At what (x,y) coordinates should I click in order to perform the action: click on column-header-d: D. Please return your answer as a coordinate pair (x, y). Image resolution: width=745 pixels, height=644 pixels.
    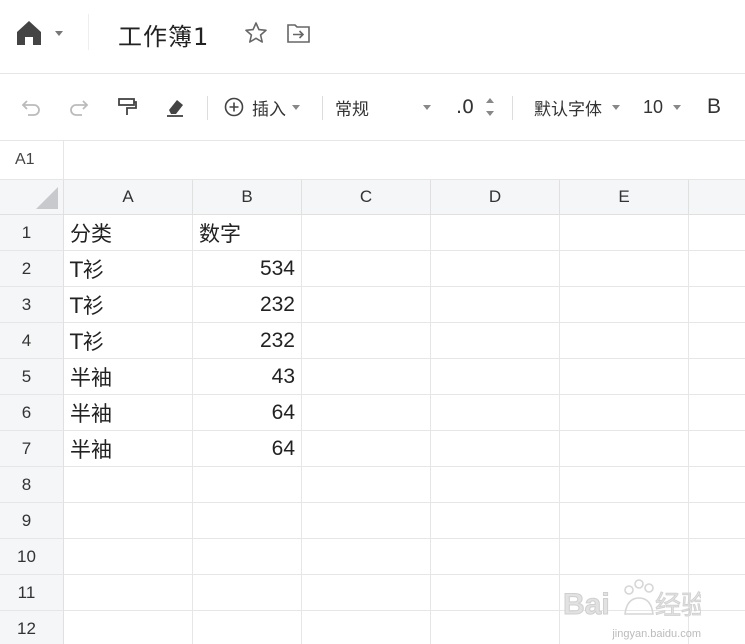
    Looking at the image, I should click on (495, 197).